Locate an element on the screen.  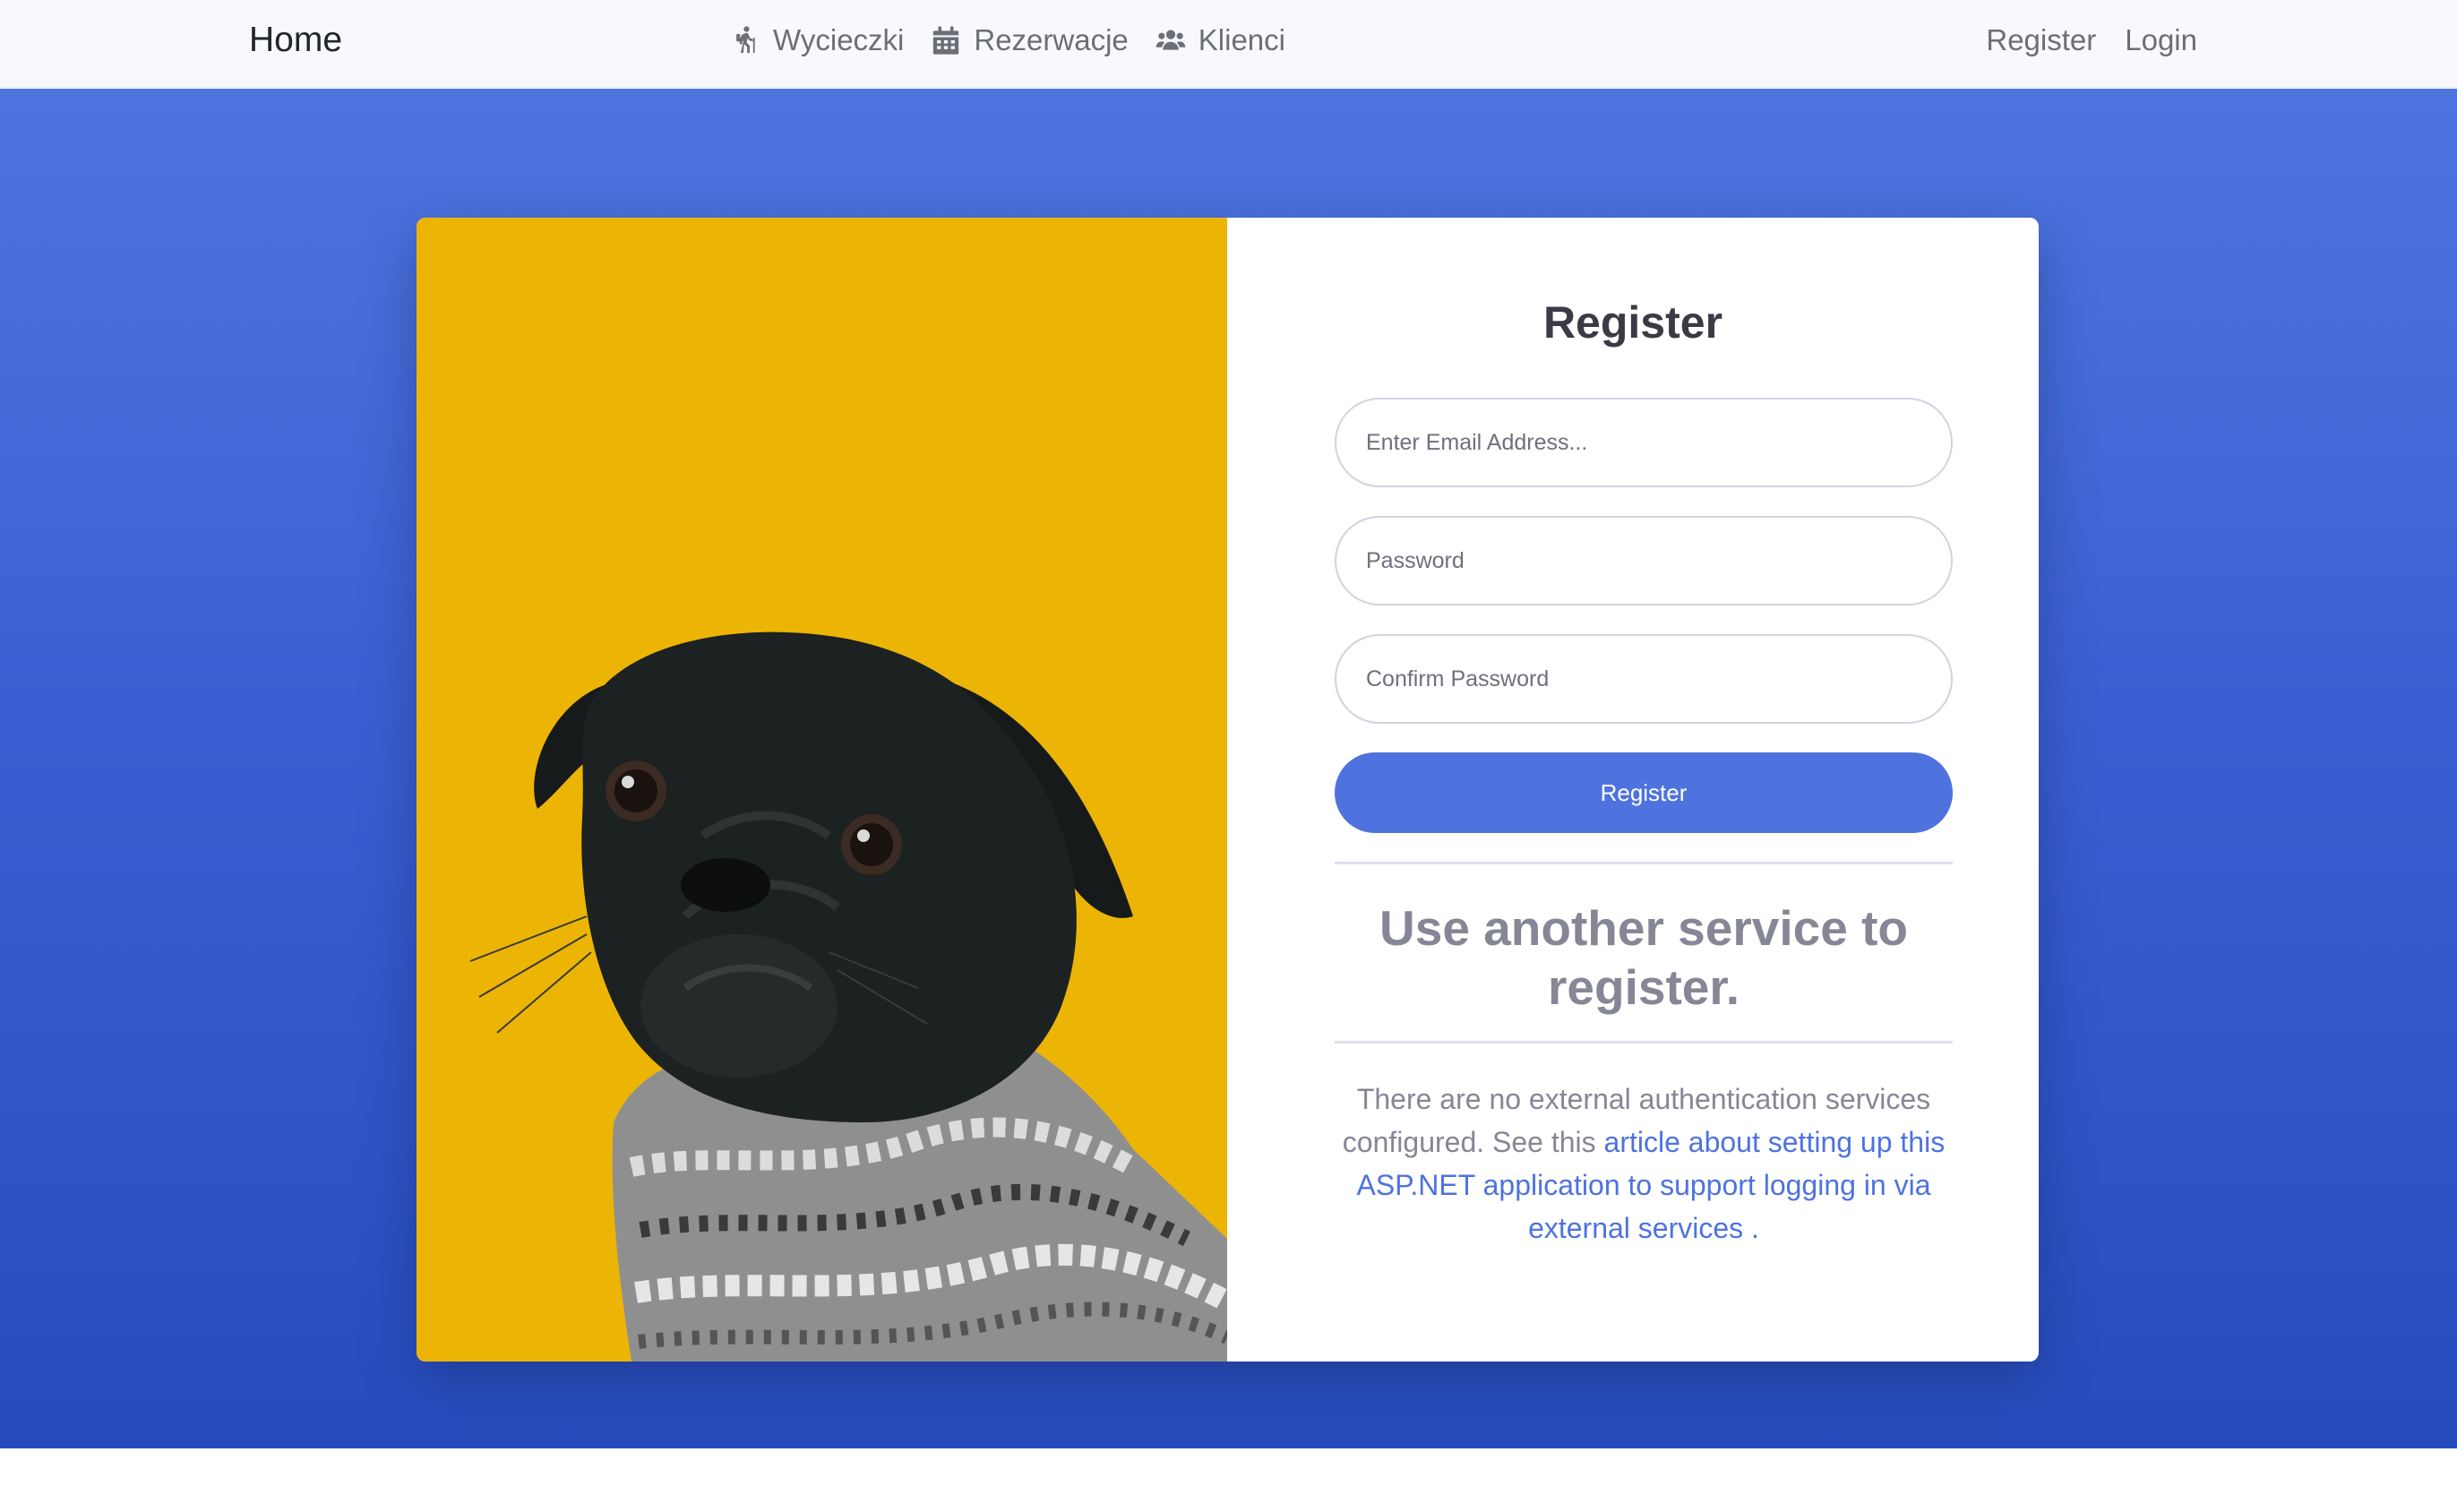
main-nav: Wycieczki Rezerwacje Klienci is located at coordinates (1021, 40).